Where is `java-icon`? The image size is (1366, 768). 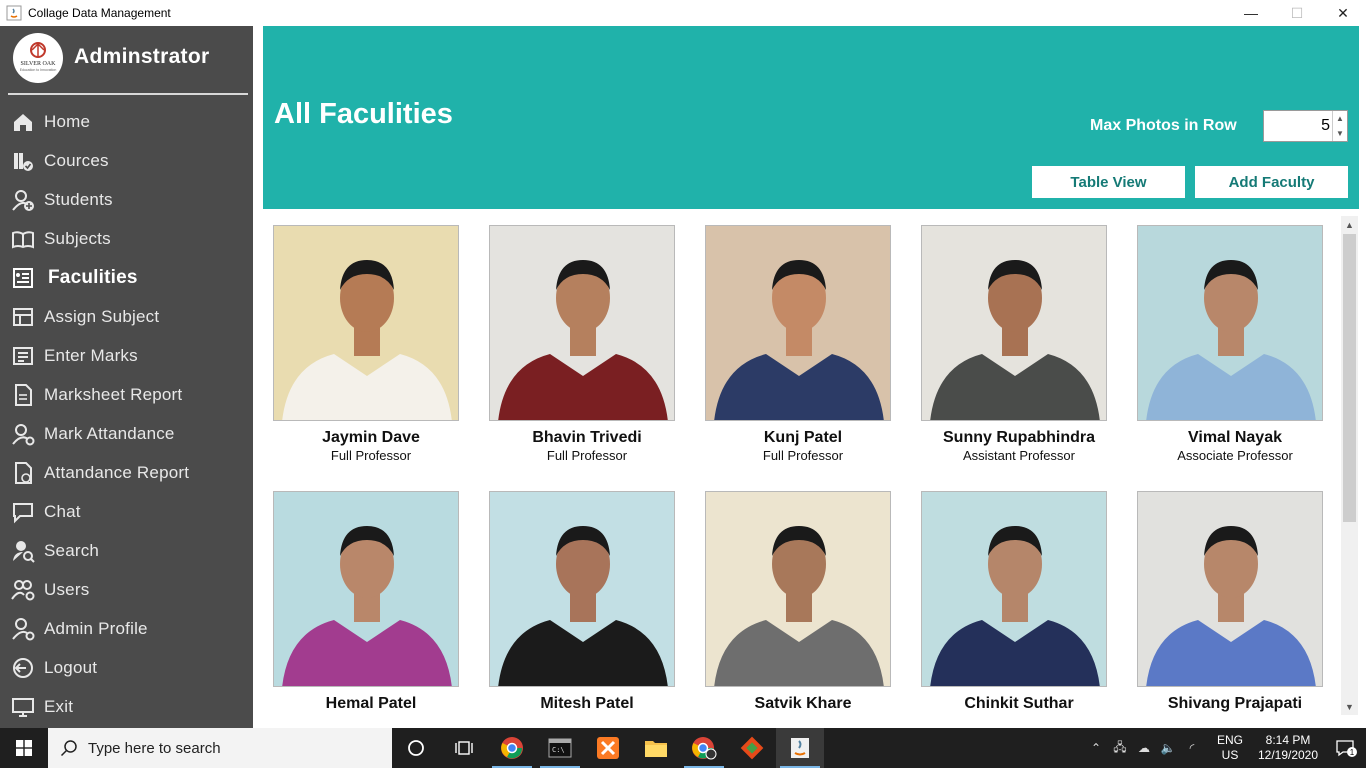 java-icon is located at coordinates (800, 748).